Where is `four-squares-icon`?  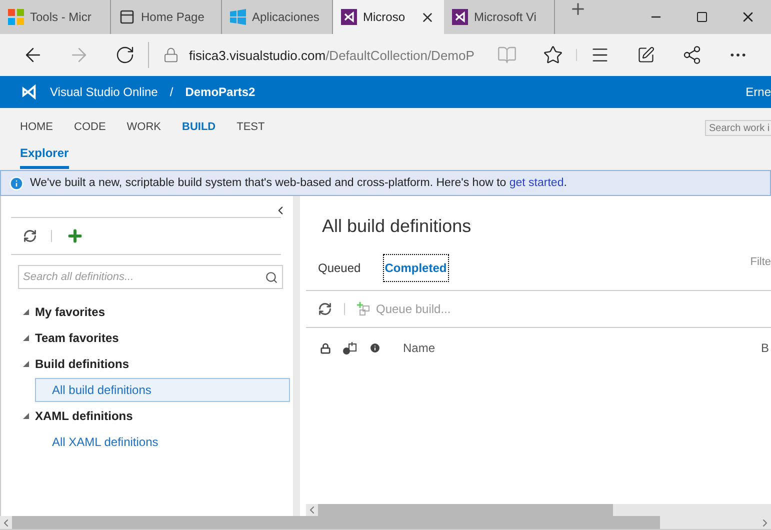
four-squares-icon is located at coordinates (16, 17).